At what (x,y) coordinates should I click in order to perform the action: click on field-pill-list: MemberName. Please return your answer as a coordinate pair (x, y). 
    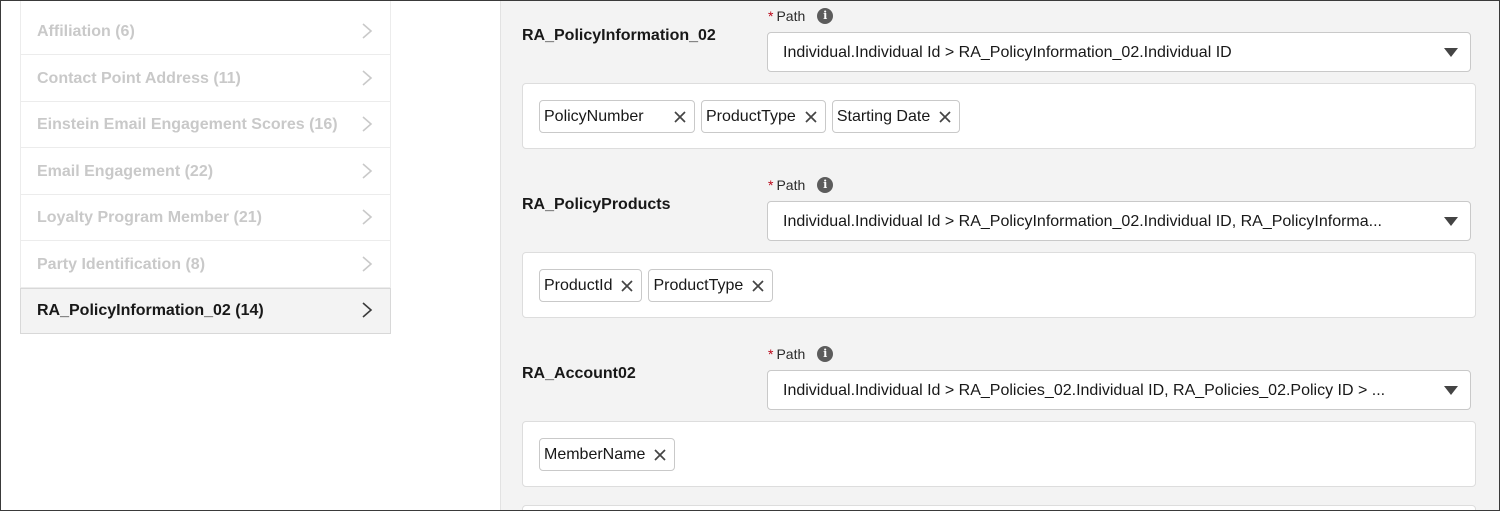
    Looking at the image, I should click on (607, 454).